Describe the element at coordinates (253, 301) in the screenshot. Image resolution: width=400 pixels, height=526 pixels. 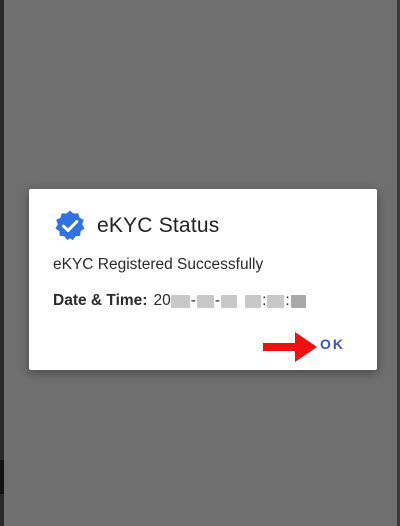
I see `redacted-hour` at that location.